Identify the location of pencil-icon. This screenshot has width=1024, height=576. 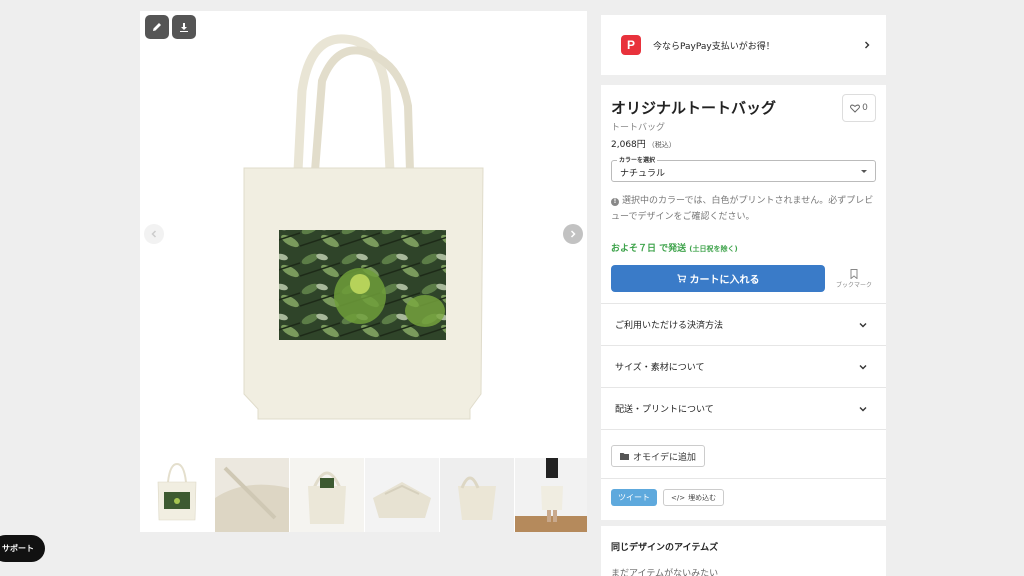
(157, 27).